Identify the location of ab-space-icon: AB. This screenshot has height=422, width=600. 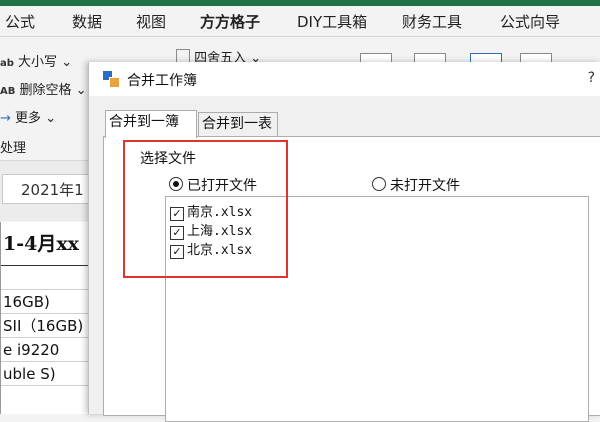
(8, 91).